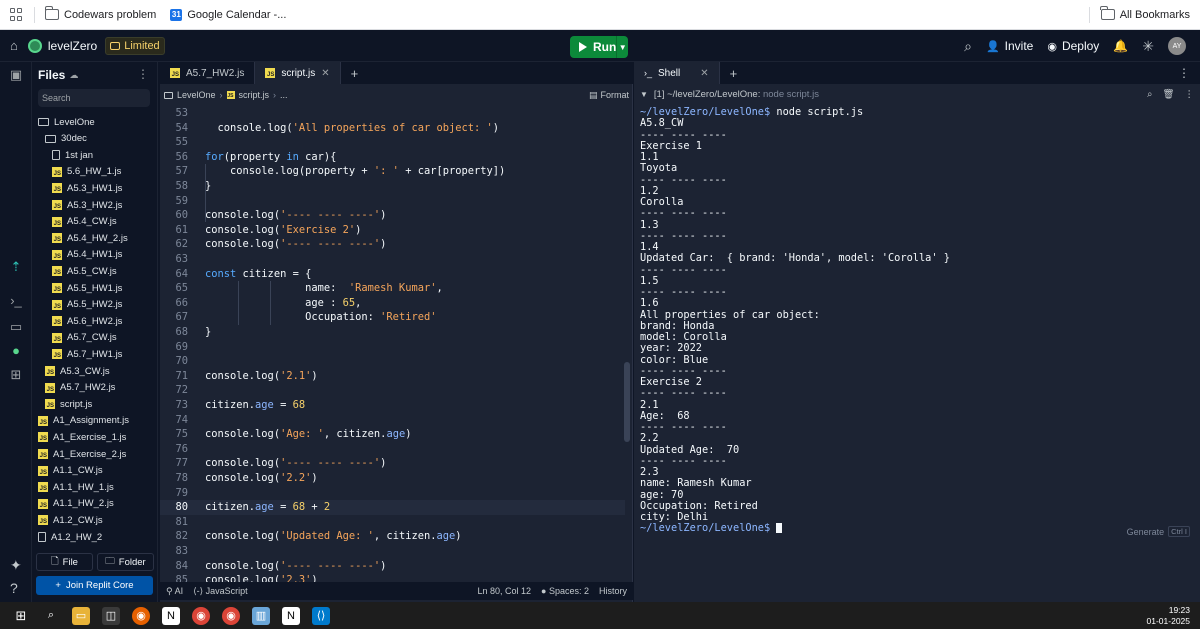 The height and width of the screenshot is (629, 1200). I want to click on code-line: 79, so click(392, 493).